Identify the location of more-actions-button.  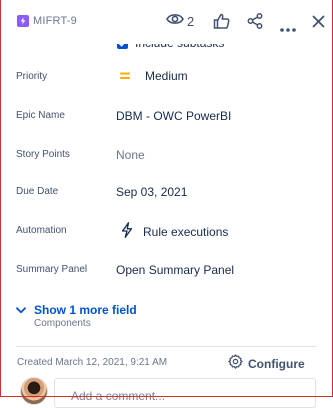
(288, 28).